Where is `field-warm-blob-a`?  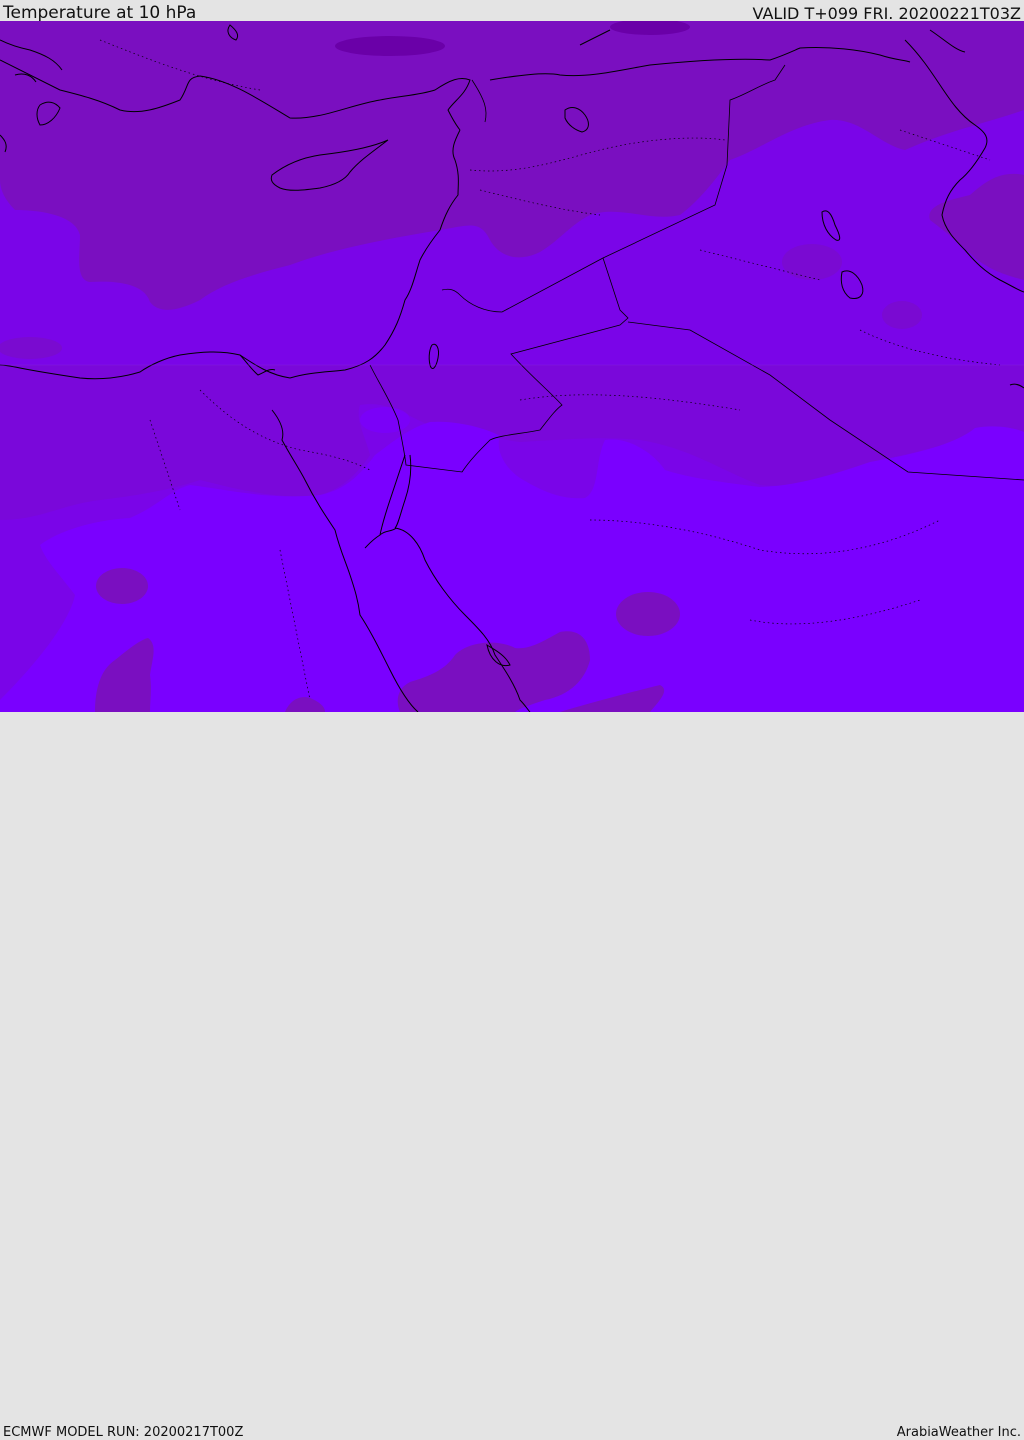 field-warm-blob-a is located at coordinates (648, 614).